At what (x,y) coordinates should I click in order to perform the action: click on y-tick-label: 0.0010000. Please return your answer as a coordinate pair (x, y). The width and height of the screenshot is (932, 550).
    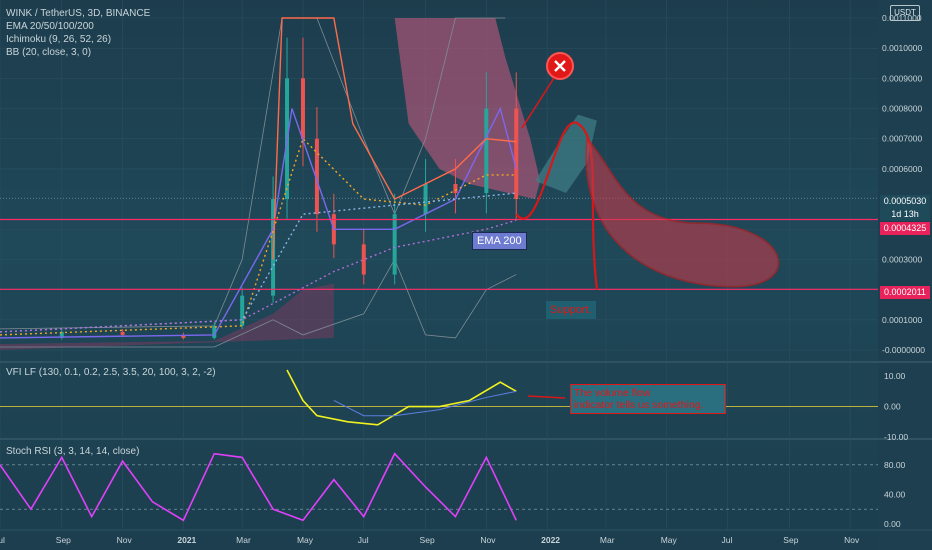
    Looking at the image, I should click on (902, 48).